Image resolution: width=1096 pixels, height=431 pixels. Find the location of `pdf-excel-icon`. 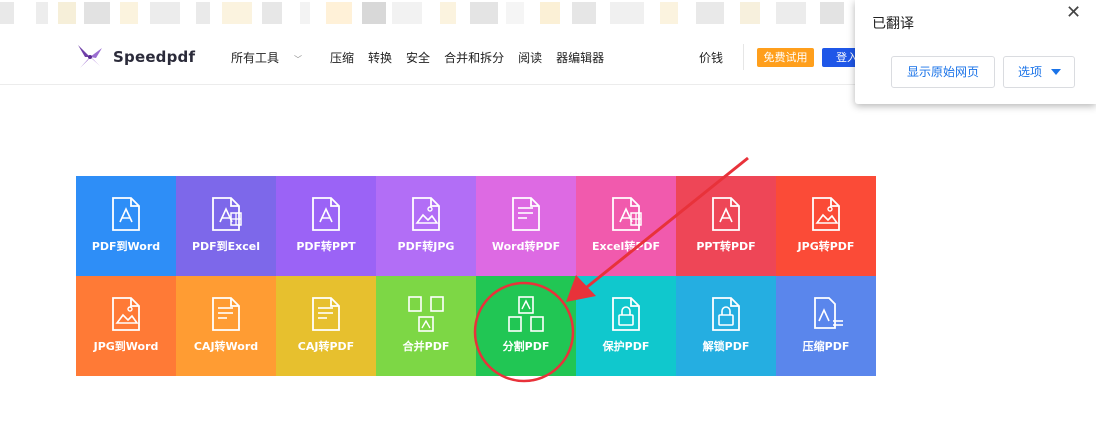

pdf-excel-icon is located at coordinates (227, 214).